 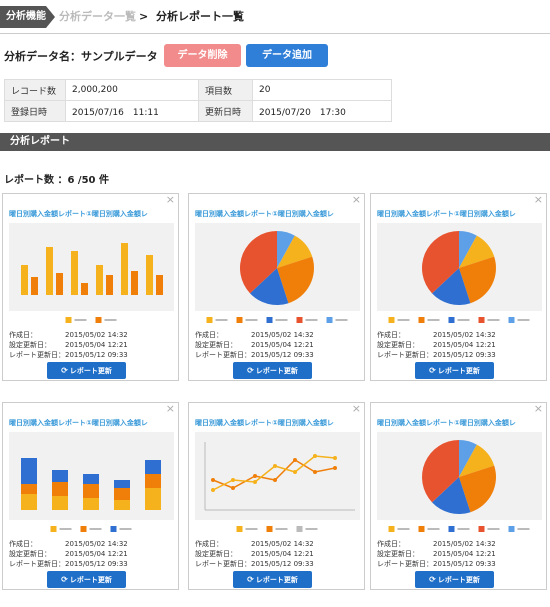 What do you see at coordinates (35, 90) in the screenshot?
I see `record-count-label: レコード数` at bounding box center [35, 90].